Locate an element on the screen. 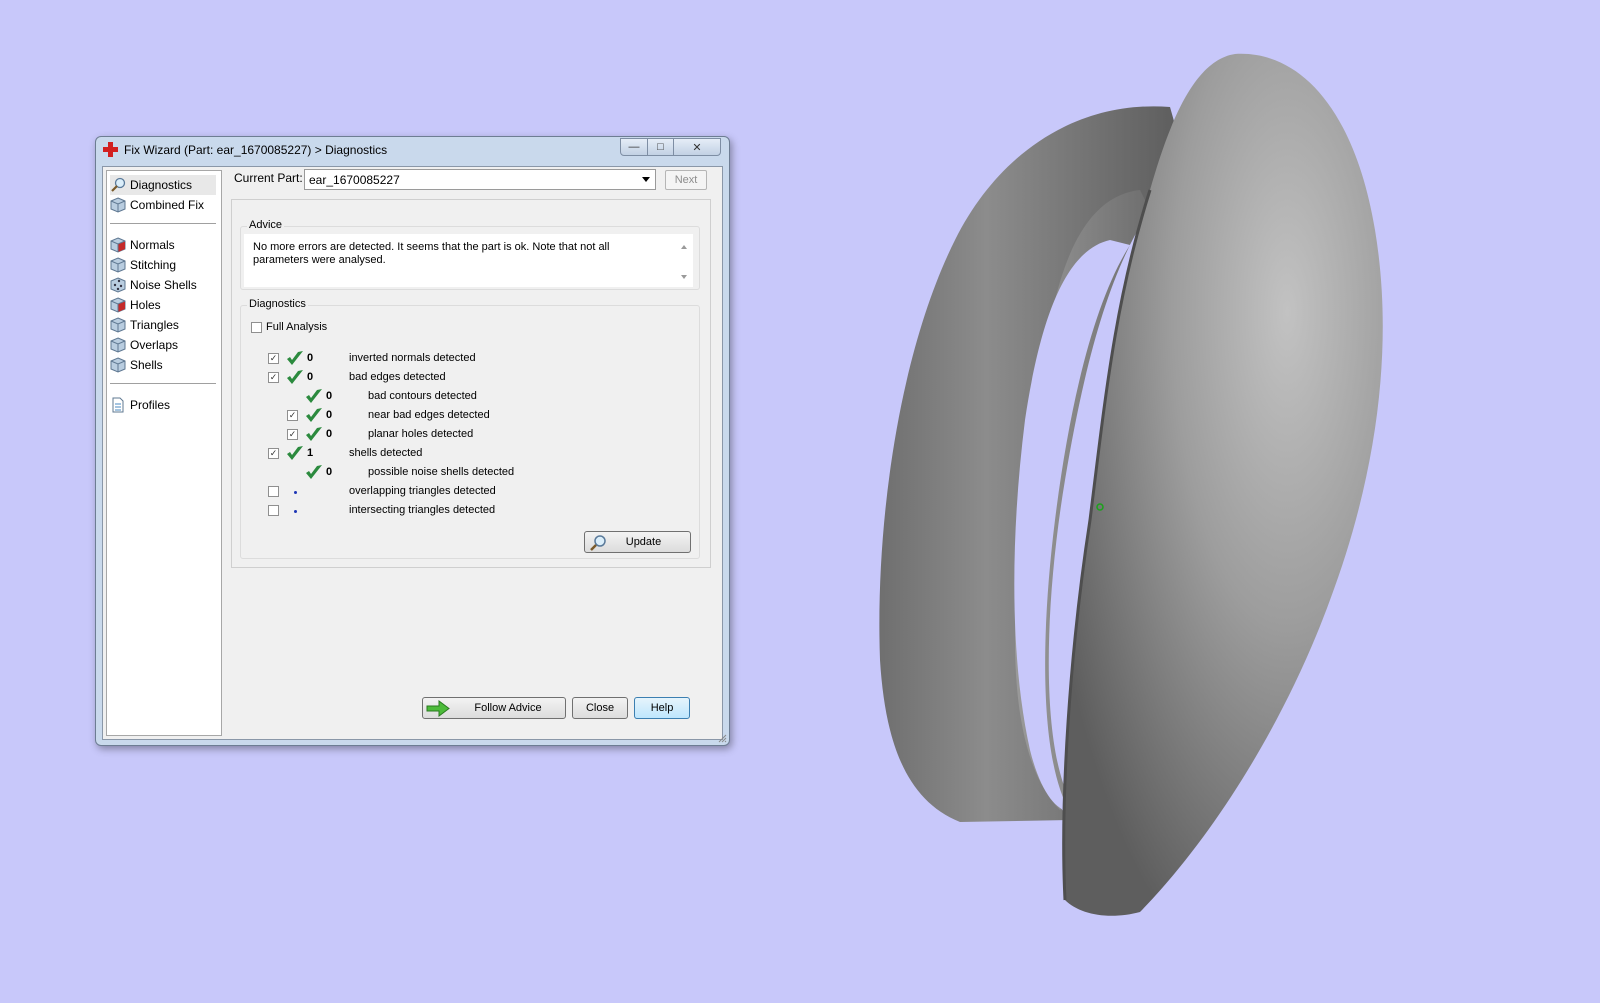 This screenshot has width=1600, height=1003. close-button: Close is located at coordinates (600, 708).